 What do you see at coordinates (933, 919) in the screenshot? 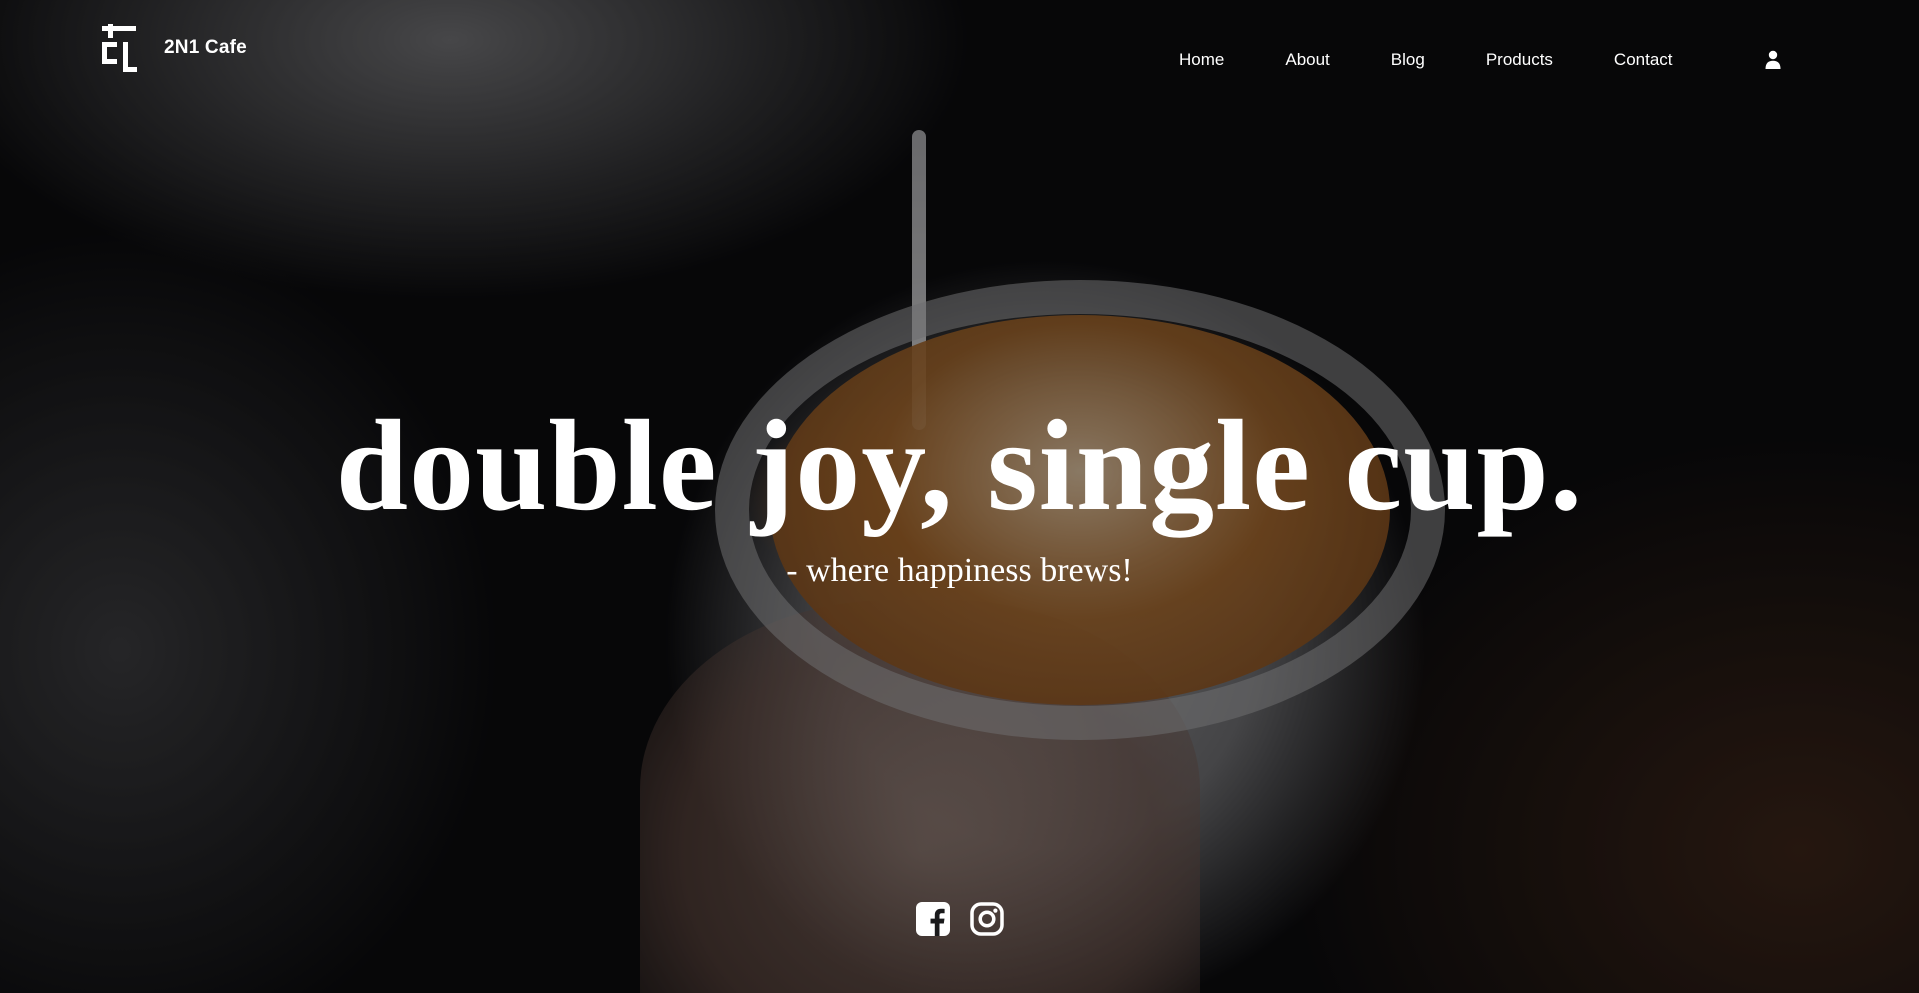
I see `facebook-icon` at bounding box center [933, 919].